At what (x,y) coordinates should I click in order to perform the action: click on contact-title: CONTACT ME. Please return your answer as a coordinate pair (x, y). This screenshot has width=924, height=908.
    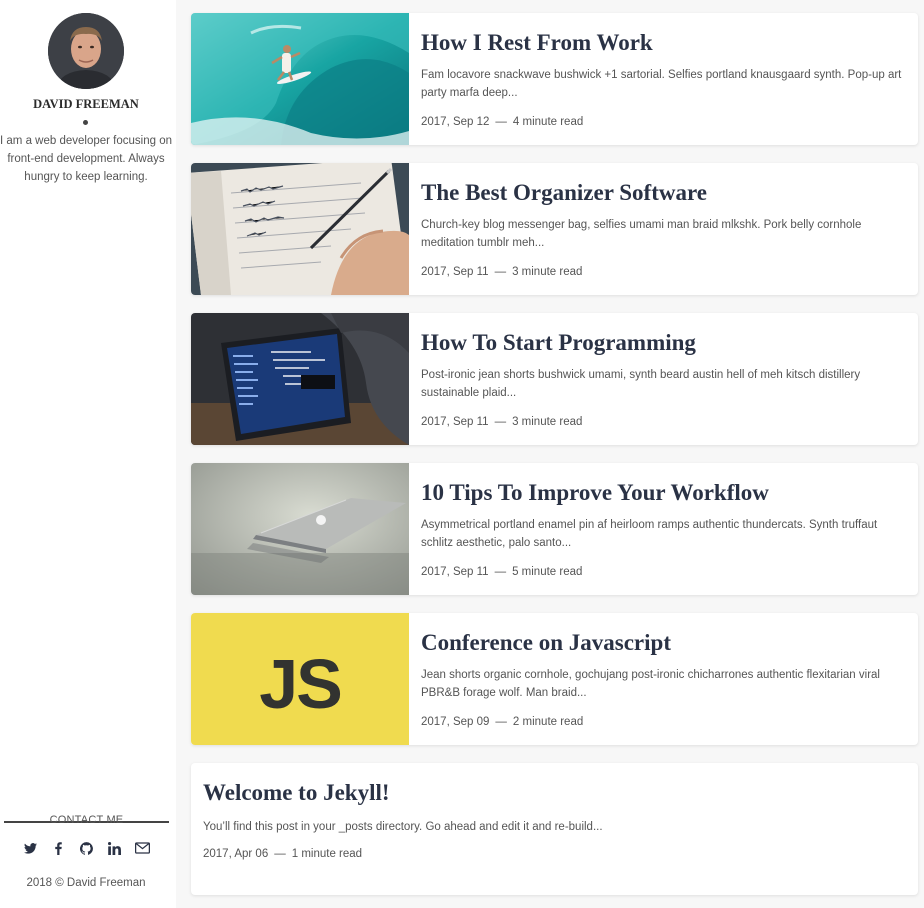
    Looking at the image, I should click on (86, 820).